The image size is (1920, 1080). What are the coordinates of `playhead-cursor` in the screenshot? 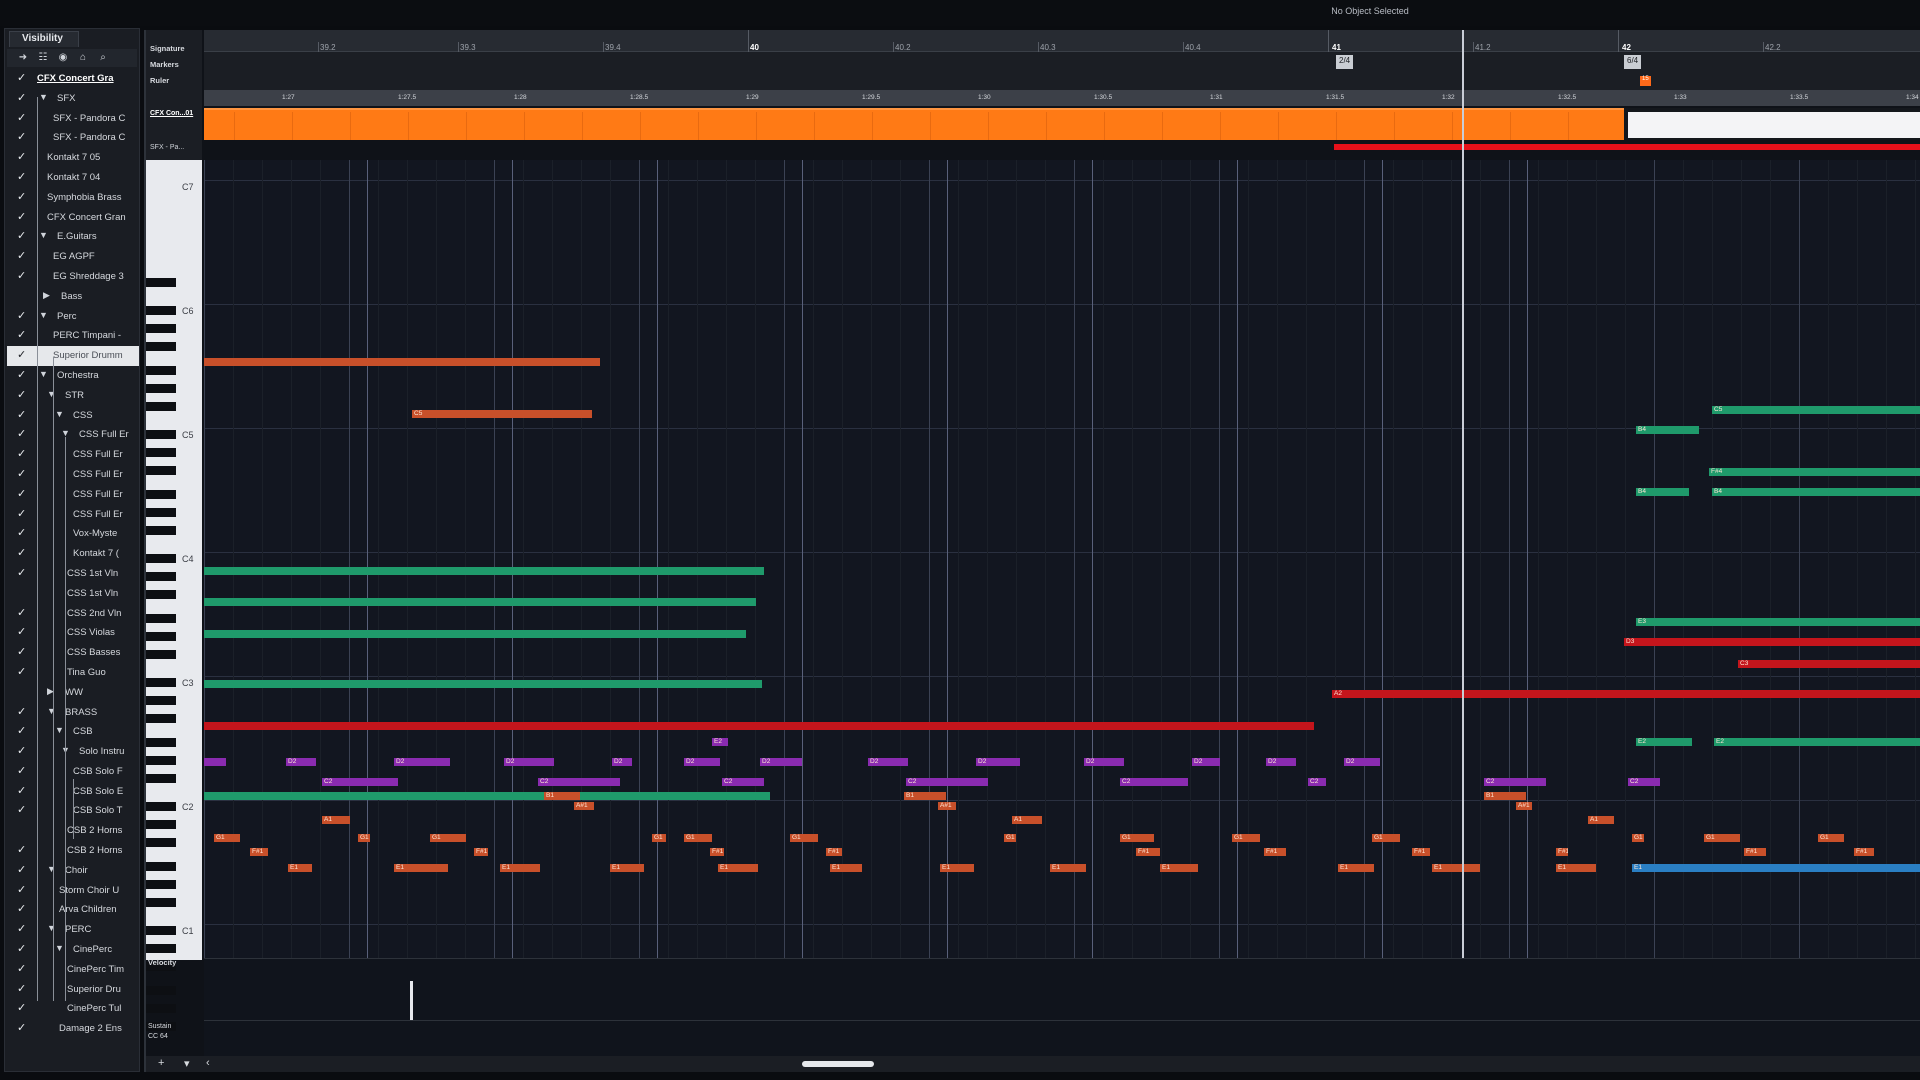 It's located at (1463, 545).